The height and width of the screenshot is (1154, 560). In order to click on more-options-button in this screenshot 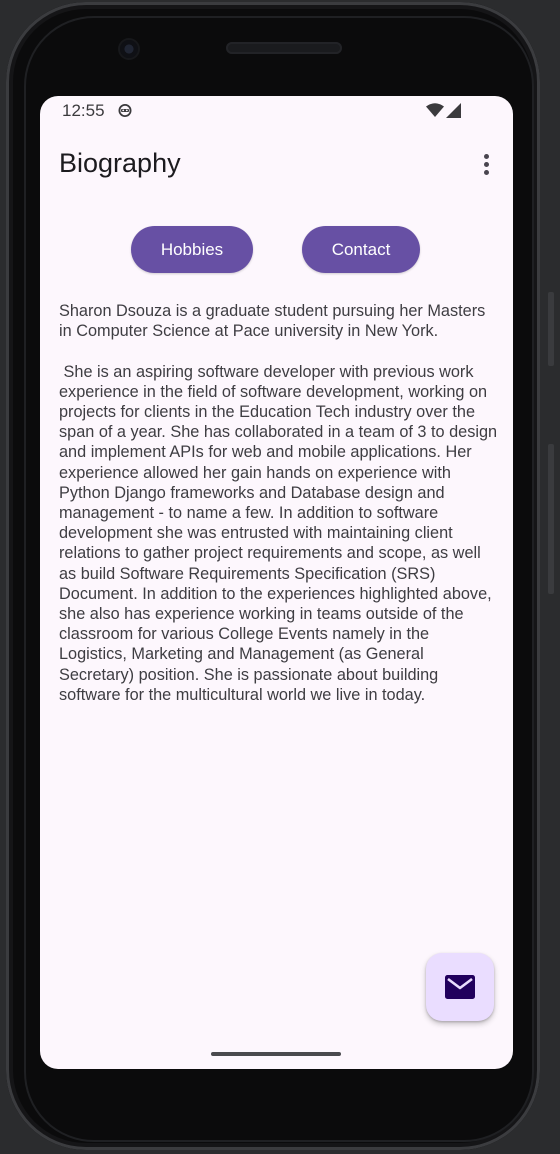, I will do `click(486, 164)`.